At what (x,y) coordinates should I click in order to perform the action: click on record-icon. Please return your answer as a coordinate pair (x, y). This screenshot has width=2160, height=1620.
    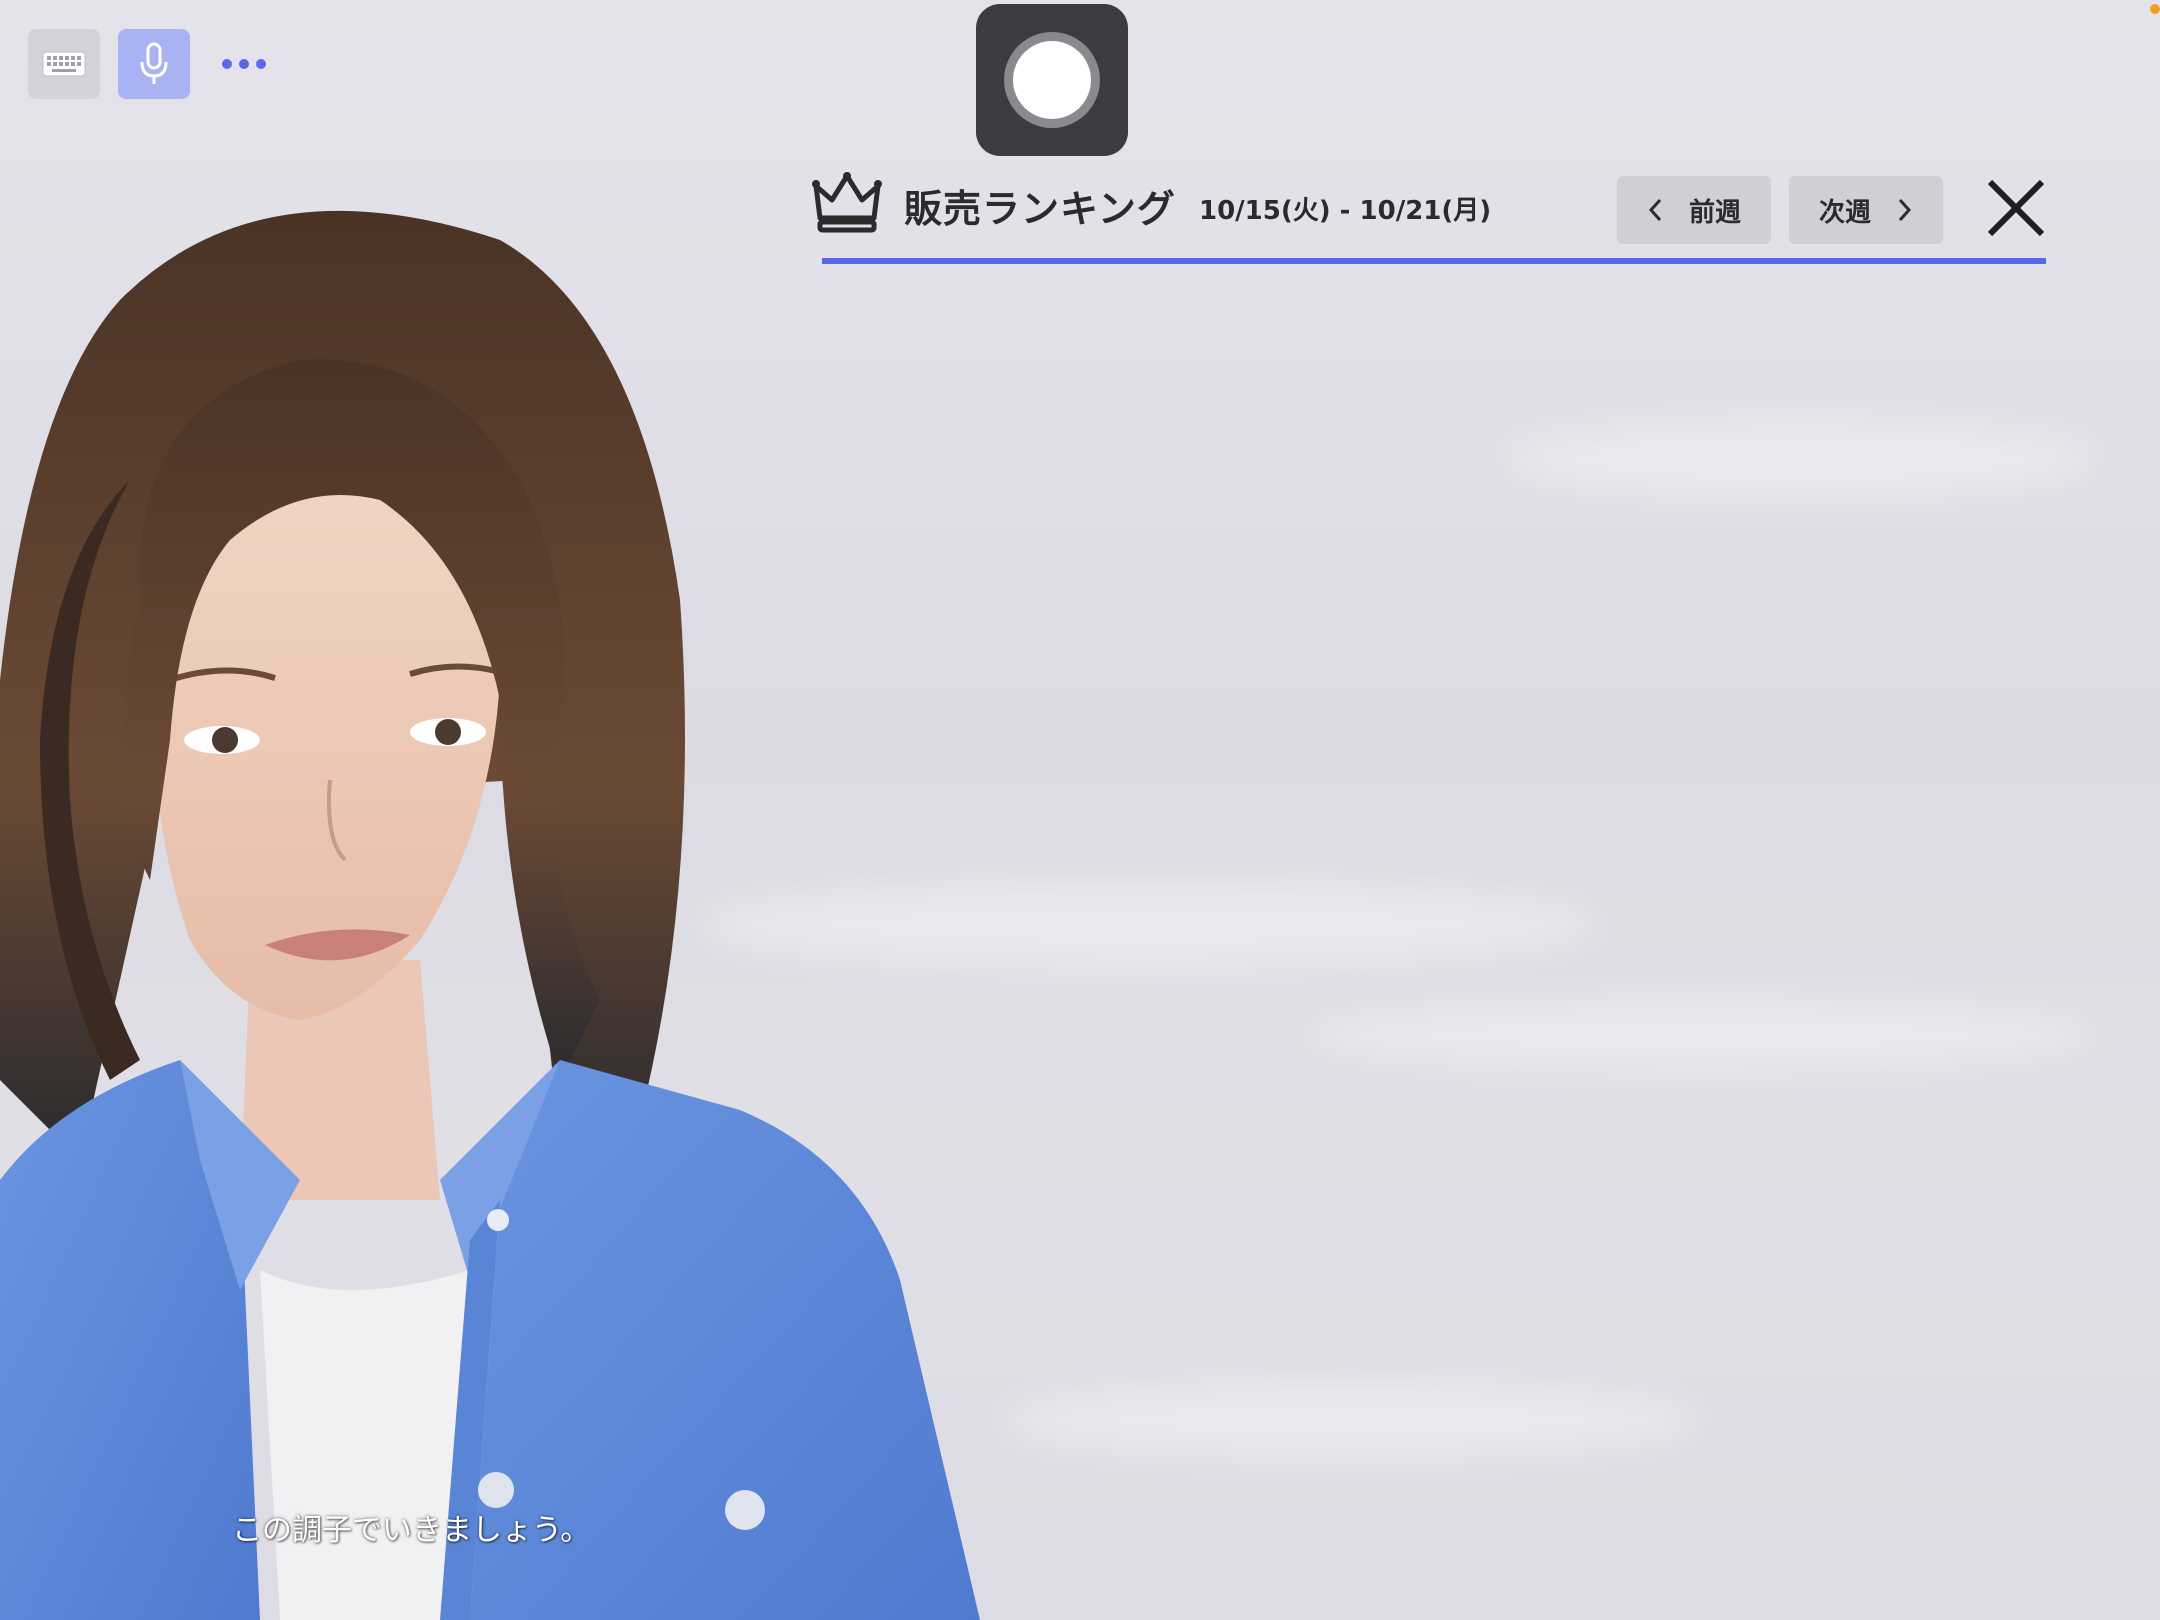
    Looking at the image, I should click on (1052, 80).